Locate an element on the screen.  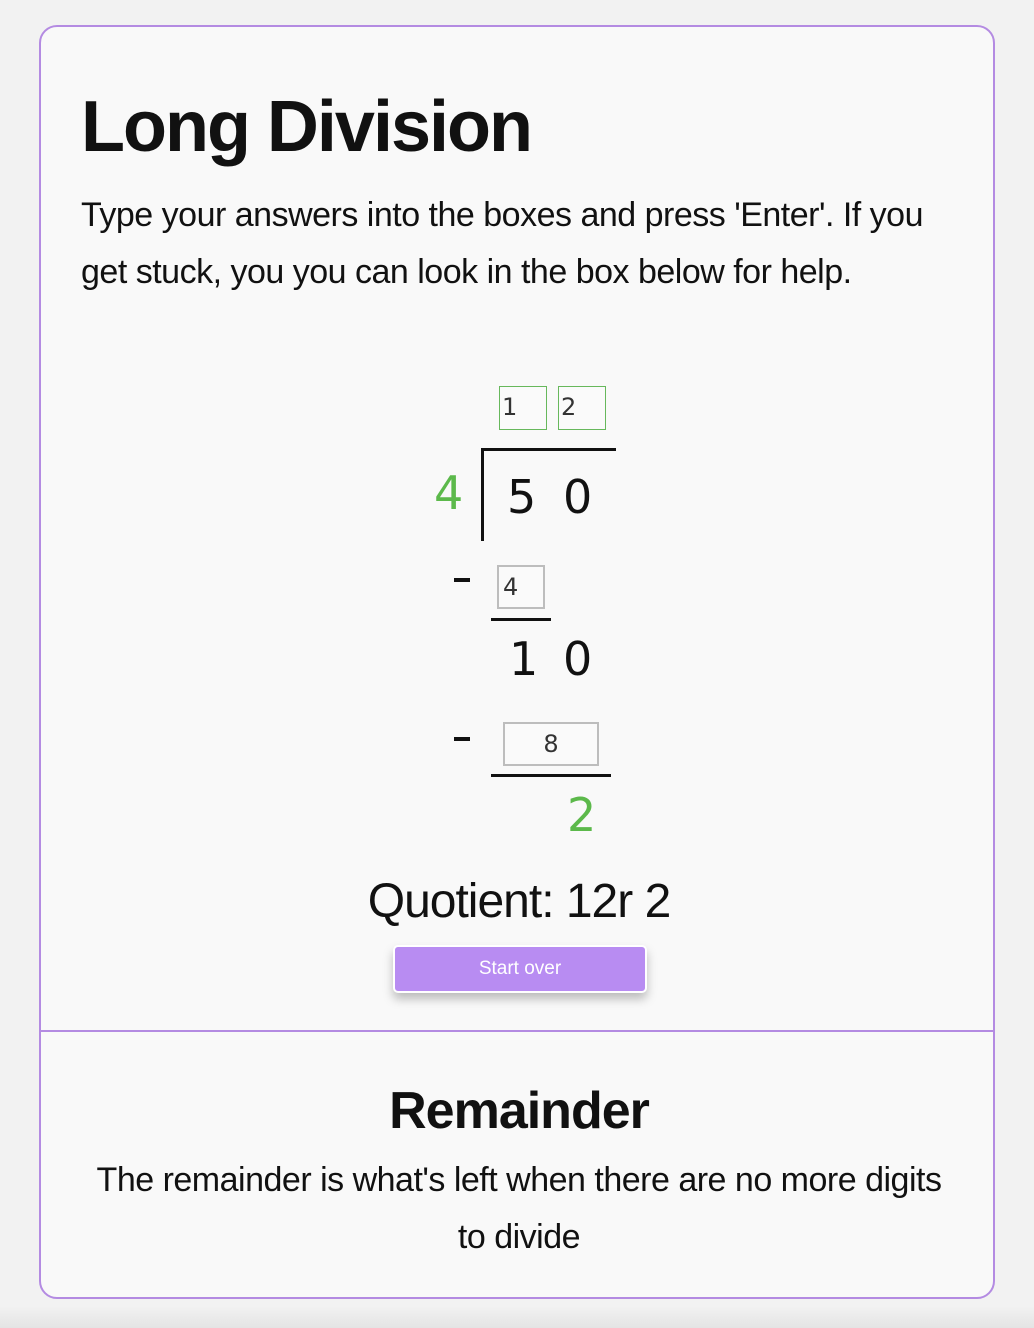
start-over-button: Start over is located at coordinates (520, 969).